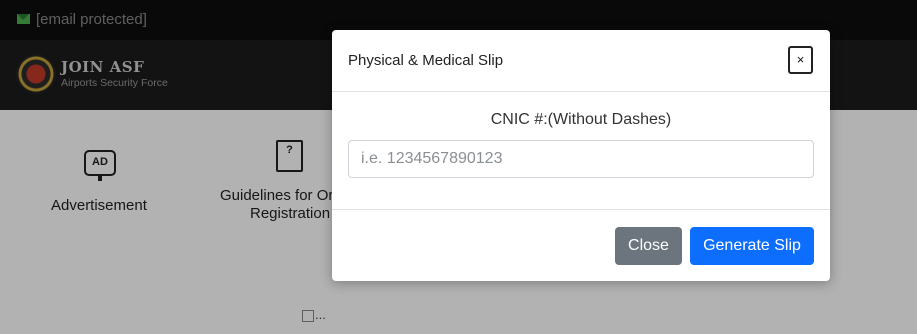 The image size is (917, 334). What do you see at coordinates (581, 159) in the screenshot?
I see `cnic-input` at bounding box center [581, 159].